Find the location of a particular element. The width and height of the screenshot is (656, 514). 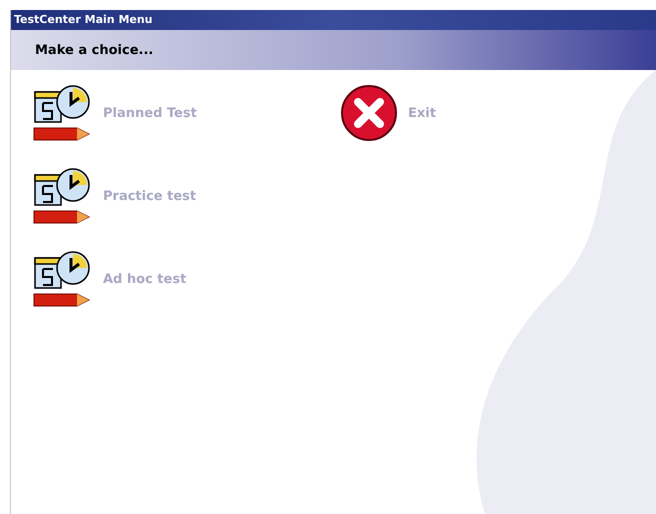

window-title: TestCenter Main Menu is located at coordinates (333, 20).